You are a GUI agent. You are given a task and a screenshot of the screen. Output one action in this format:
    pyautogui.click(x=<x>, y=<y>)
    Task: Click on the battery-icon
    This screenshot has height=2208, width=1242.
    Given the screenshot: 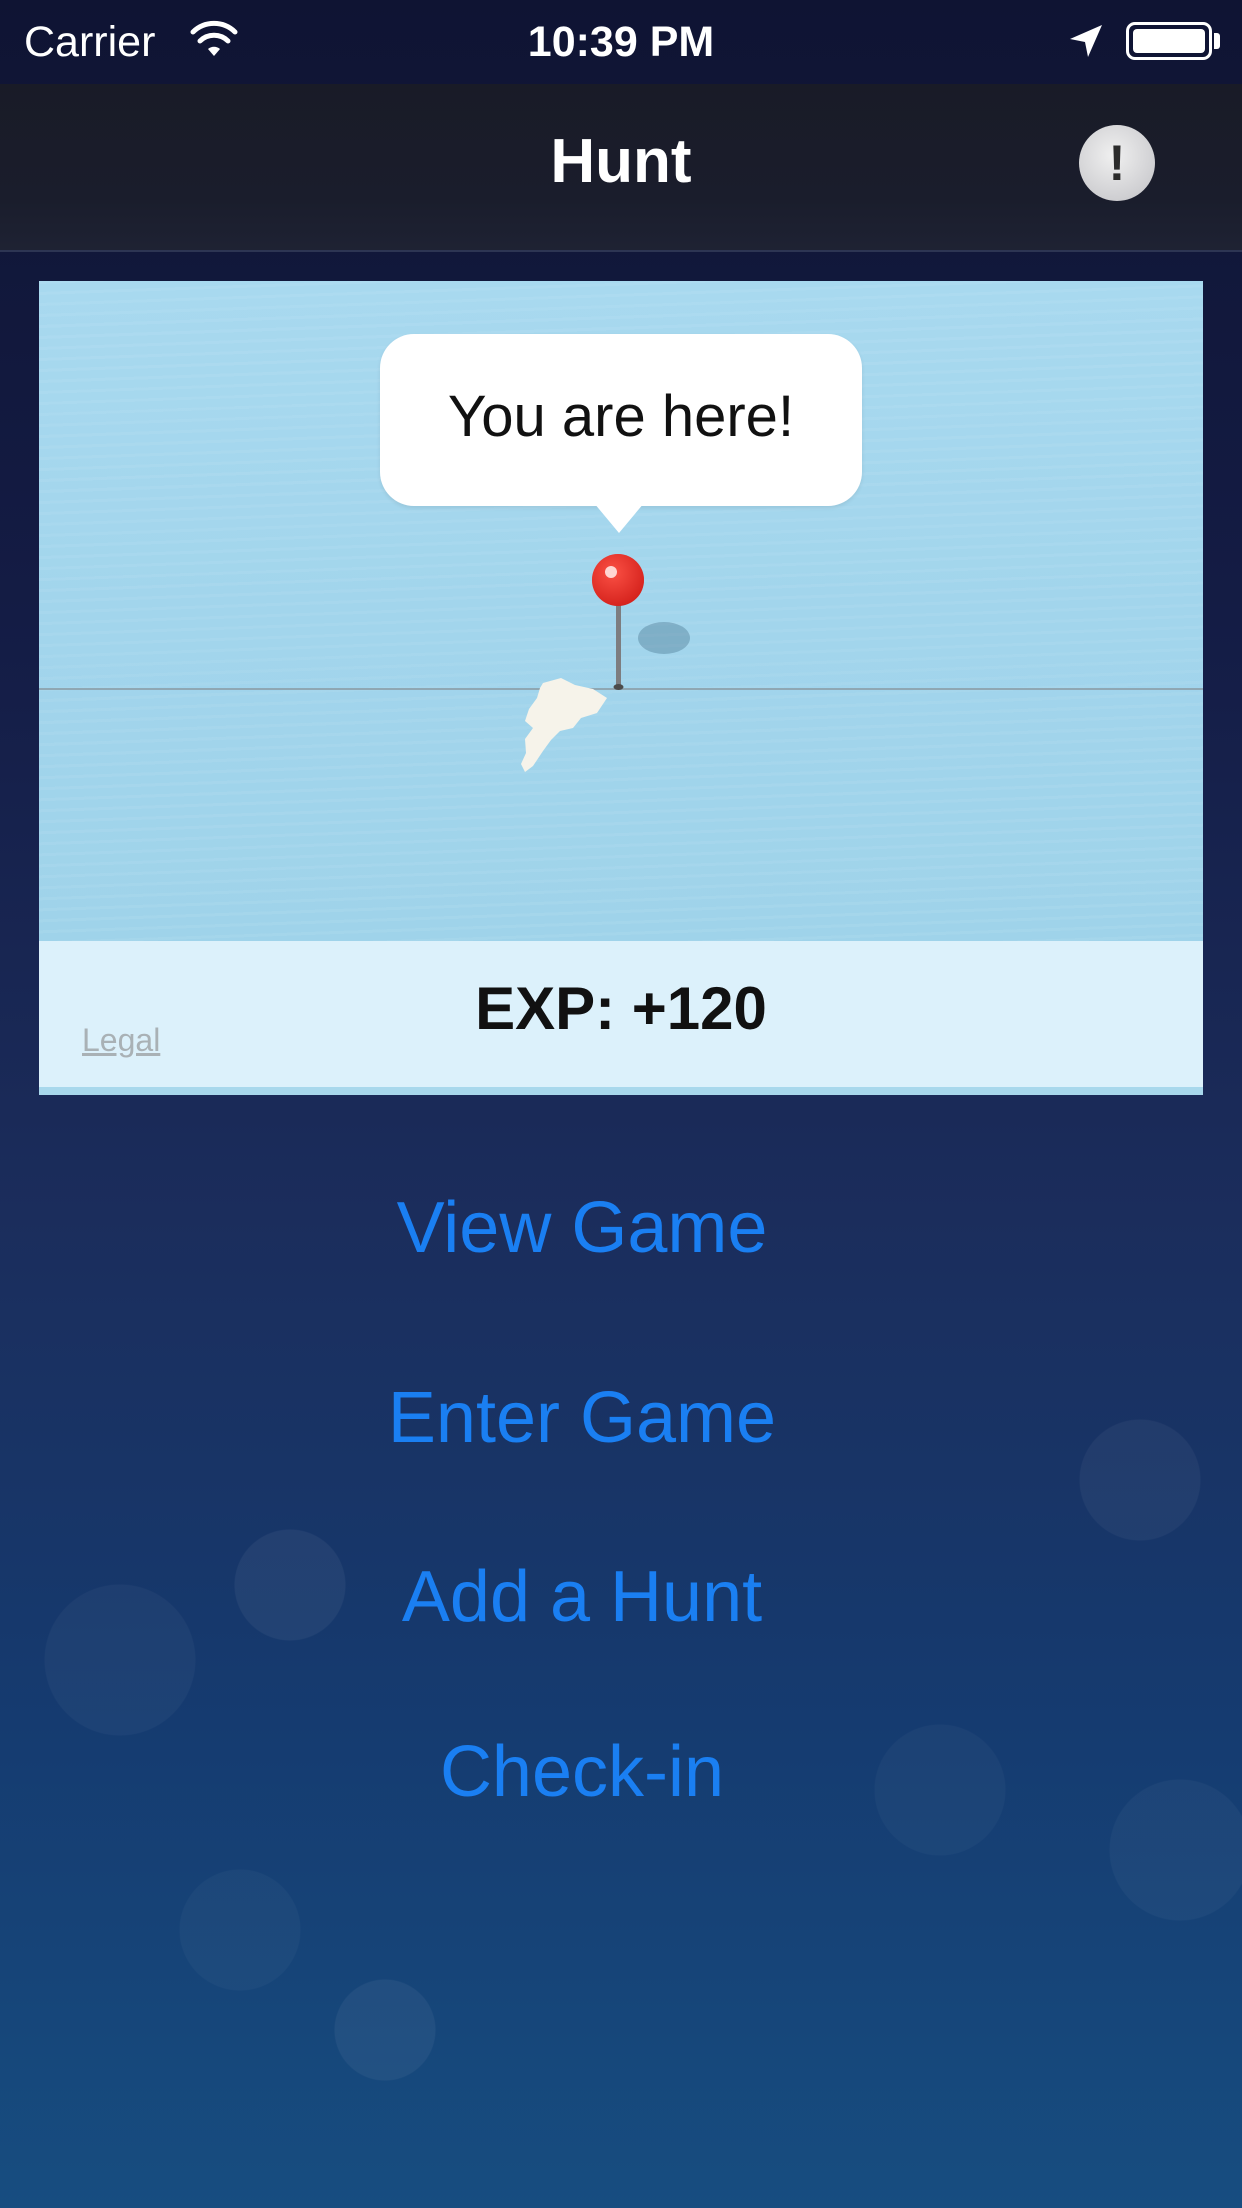 What is the action you would take?
    pyautogui.click(x=1169, y=41)
    